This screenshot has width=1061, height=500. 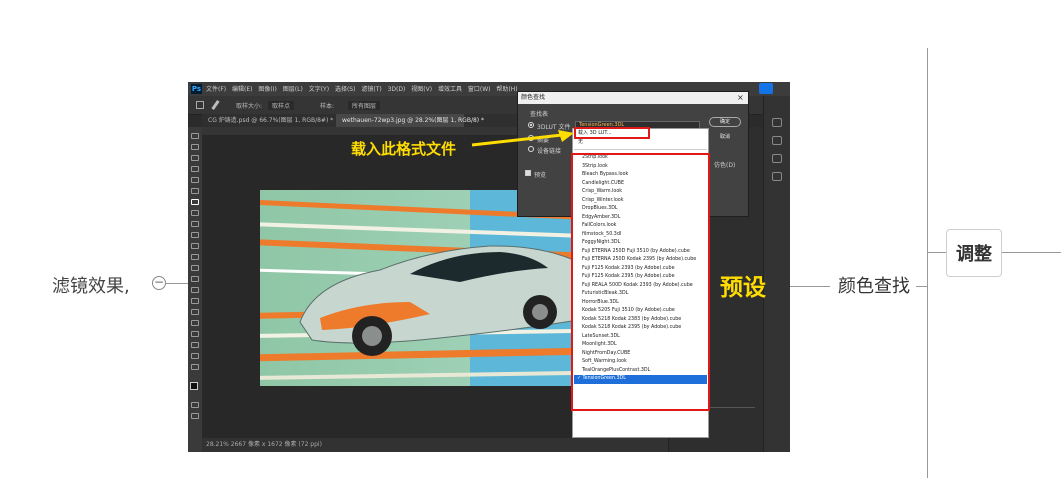 I want to click on share-icon, so click(x=777, y=122).